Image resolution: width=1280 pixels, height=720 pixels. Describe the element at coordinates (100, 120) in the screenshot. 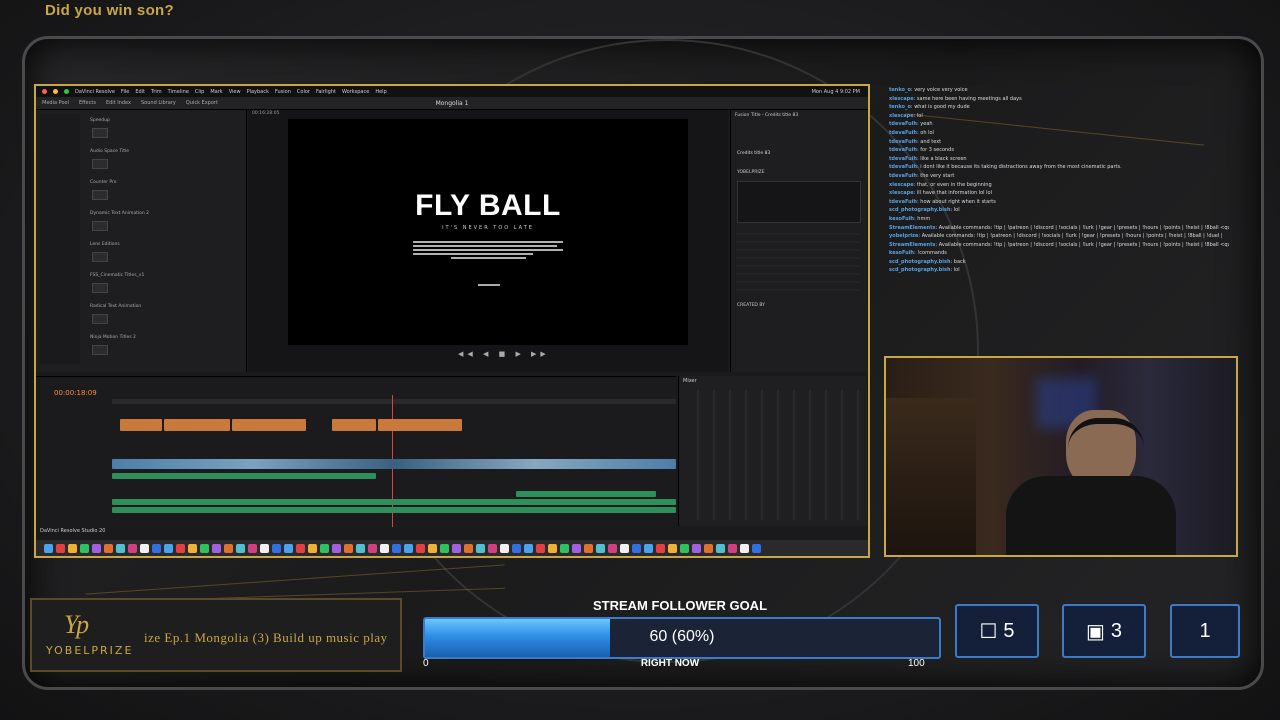

I see `effect-item-label: Speedup` at that location.